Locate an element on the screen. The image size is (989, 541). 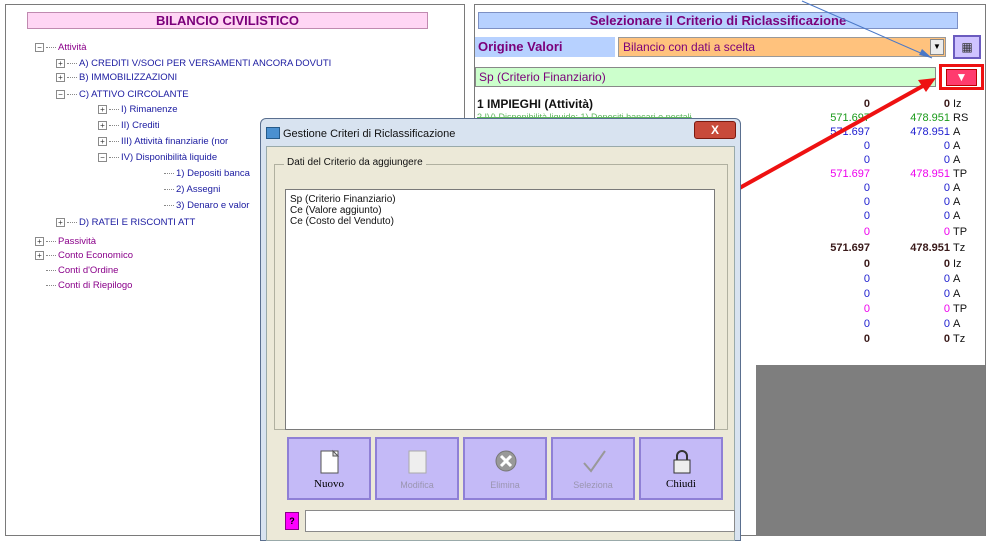
app-icon is located at coordinates (273, 133).